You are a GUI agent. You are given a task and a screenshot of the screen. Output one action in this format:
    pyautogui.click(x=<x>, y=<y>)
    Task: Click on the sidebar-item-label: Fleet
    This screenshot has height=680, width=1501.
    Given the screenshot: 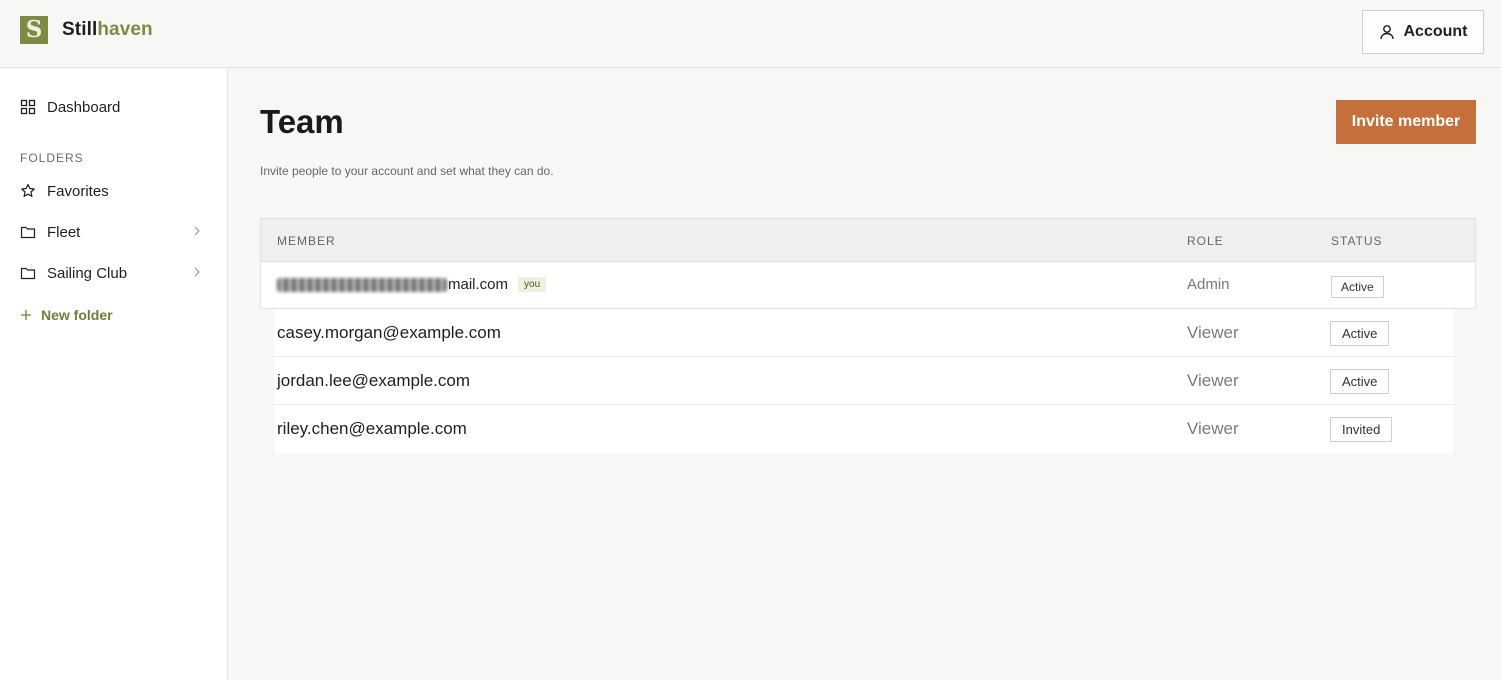 What is the action you would take?
    pyautogui.click(x=64, y=232)
    